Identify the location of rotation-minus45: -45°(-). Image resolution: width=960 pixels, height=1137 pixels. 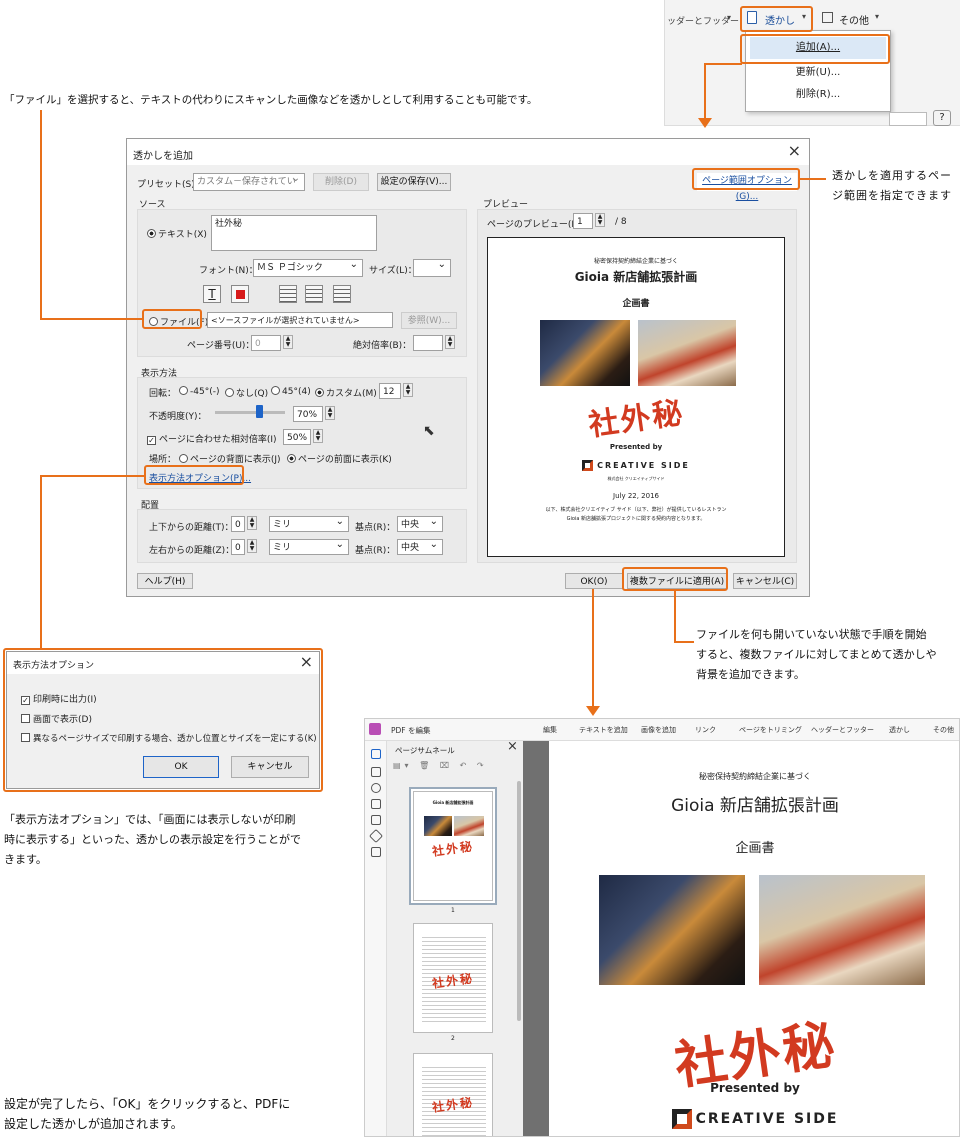
(199, 391).